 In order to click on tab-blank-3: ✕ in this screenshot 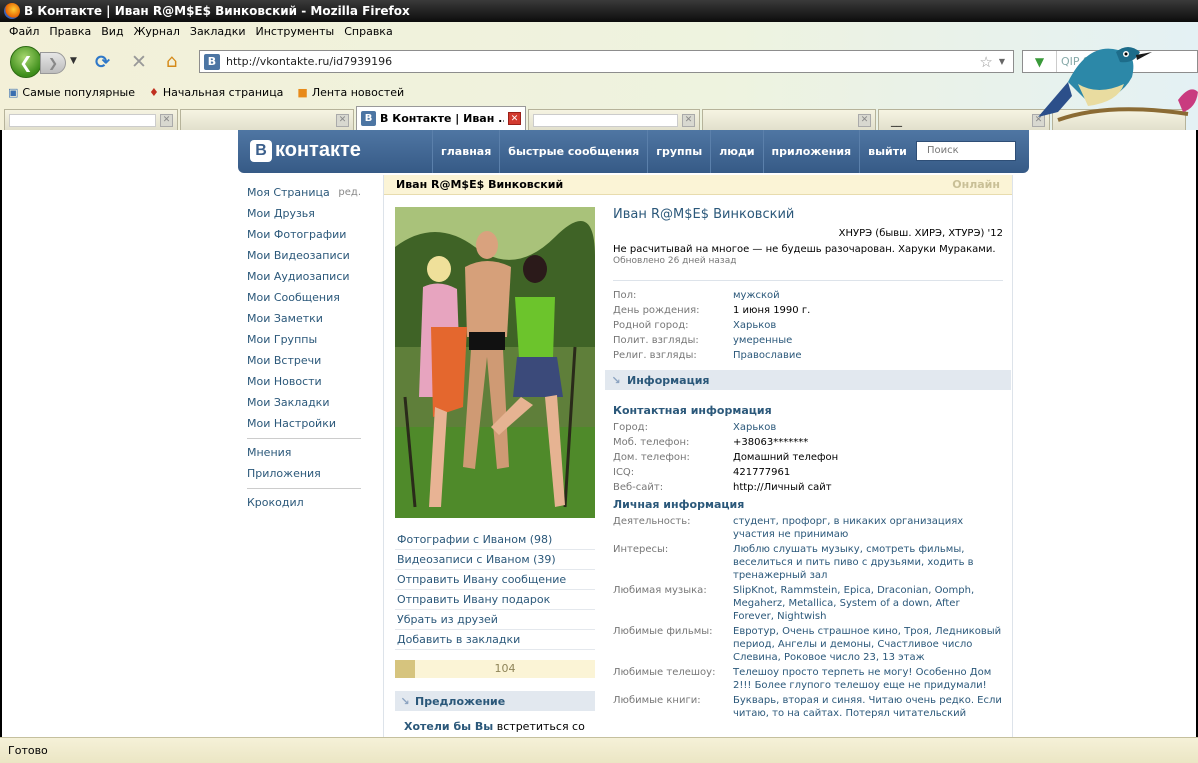, I will do `click(614, 119)`.